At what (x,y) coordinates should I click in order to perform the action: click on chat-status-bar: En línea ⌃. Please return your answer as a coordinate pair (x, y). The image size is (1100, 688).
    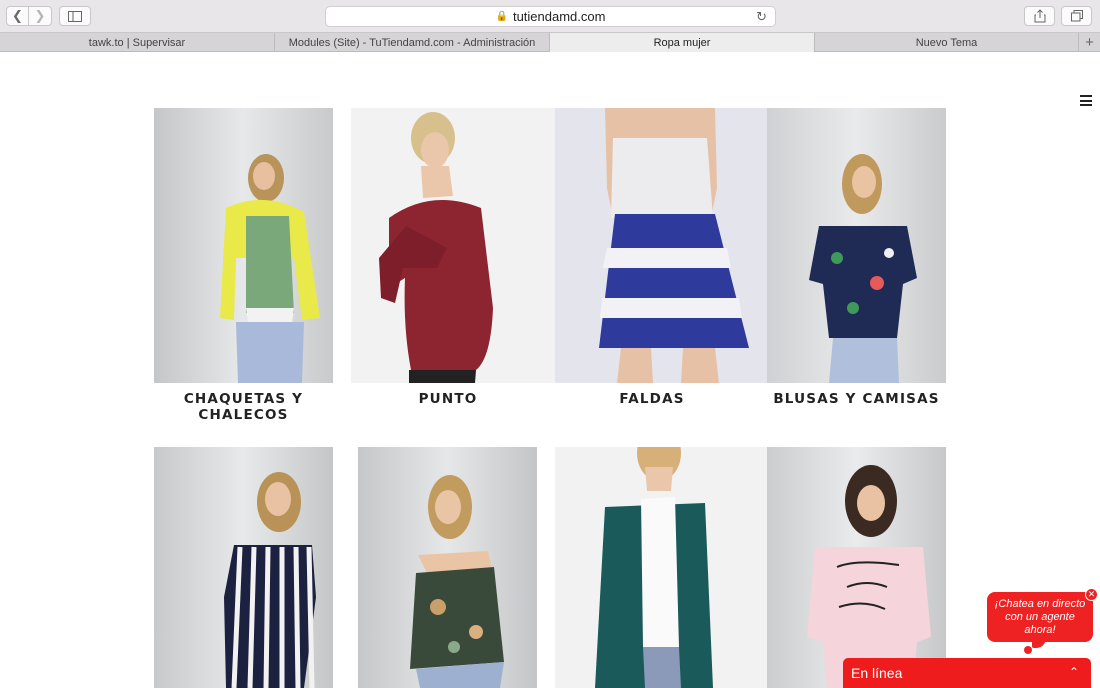
    Looking at the image, I should click on (967, 673).